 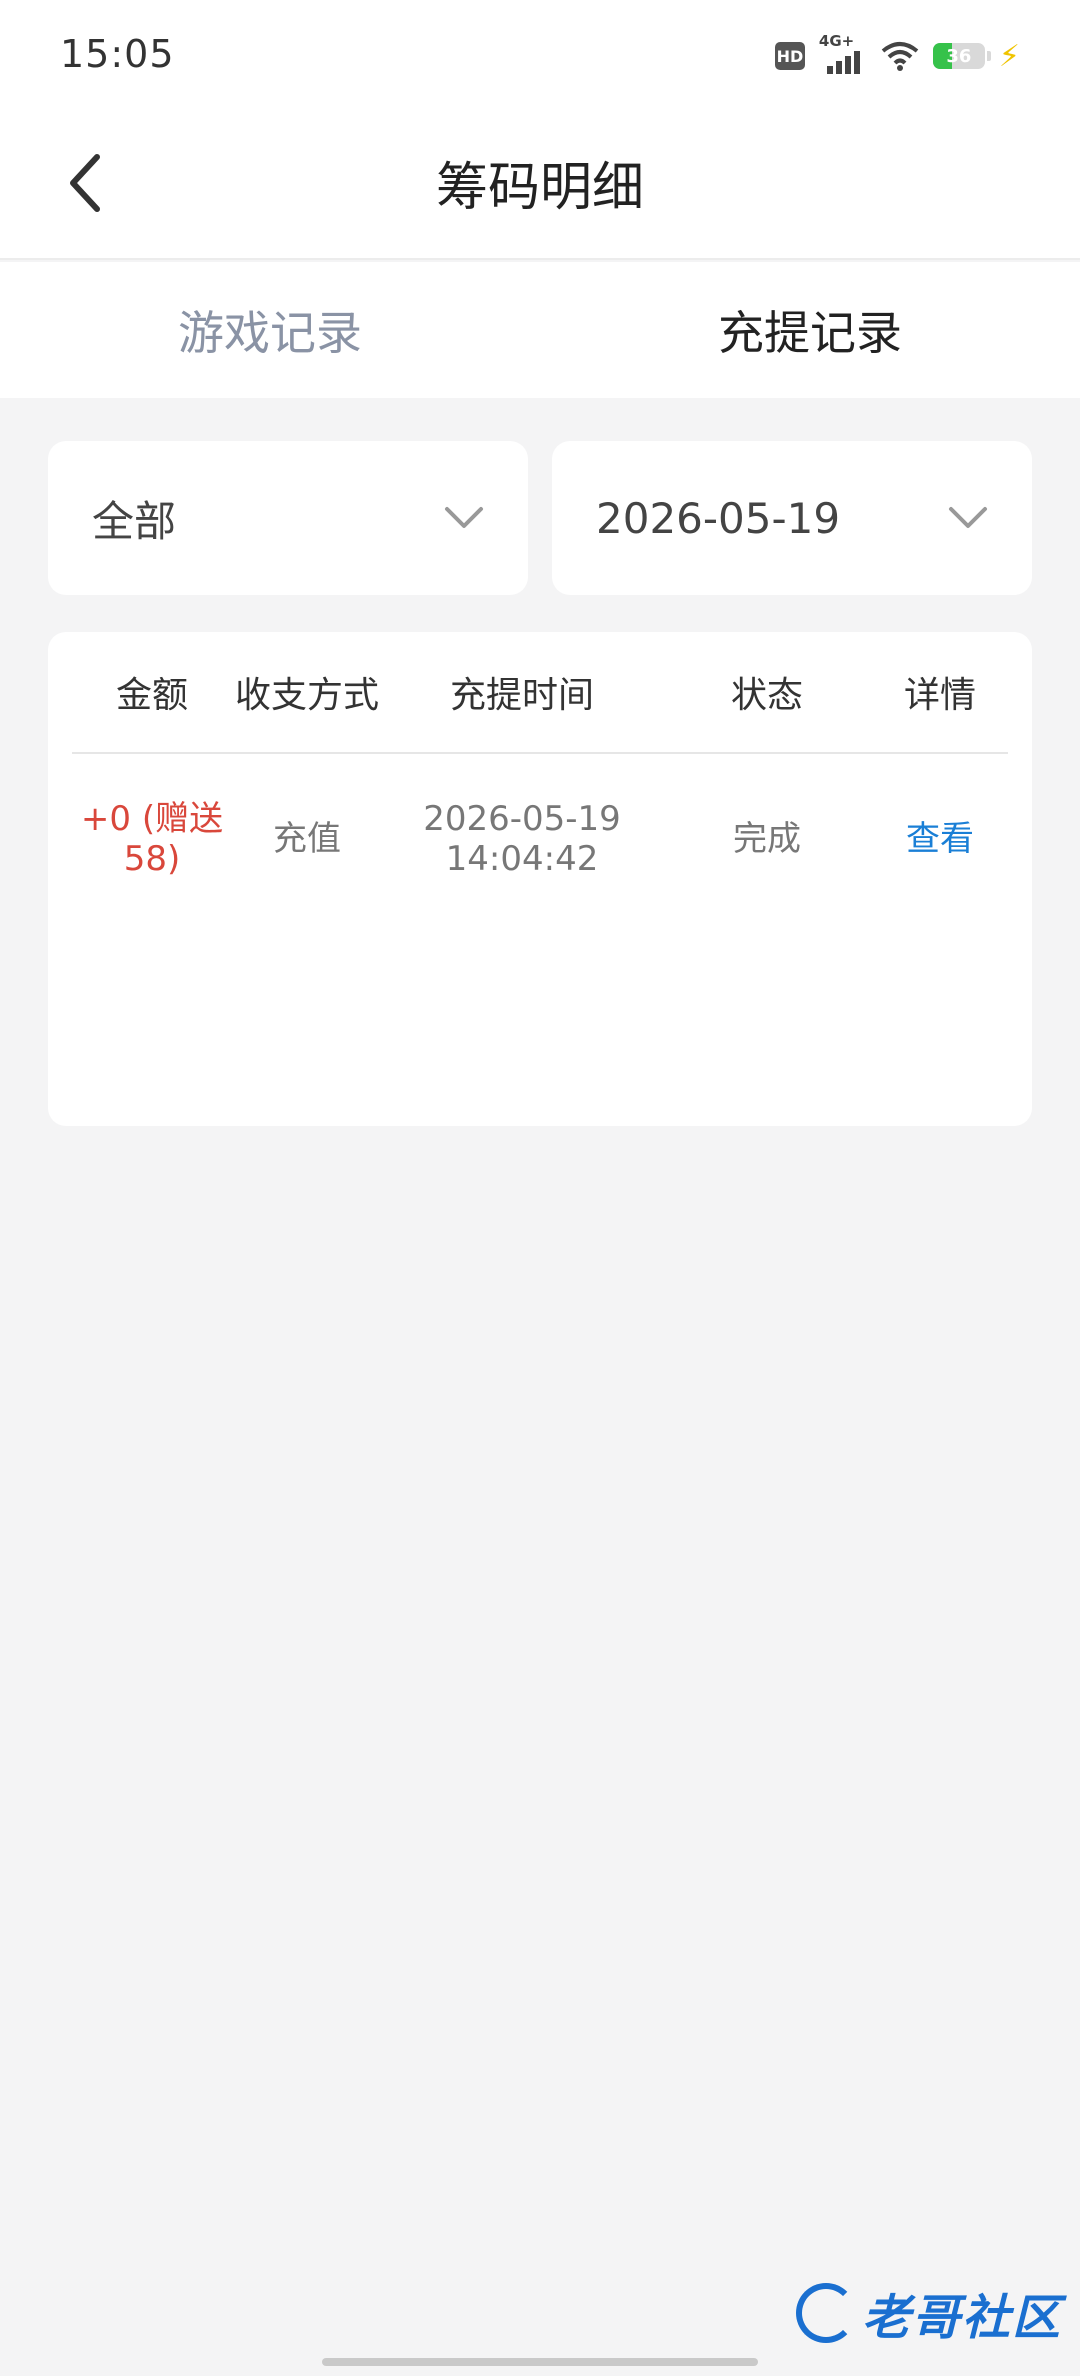 I want to click on cell-status: 完成, so click(x=767, y=839).